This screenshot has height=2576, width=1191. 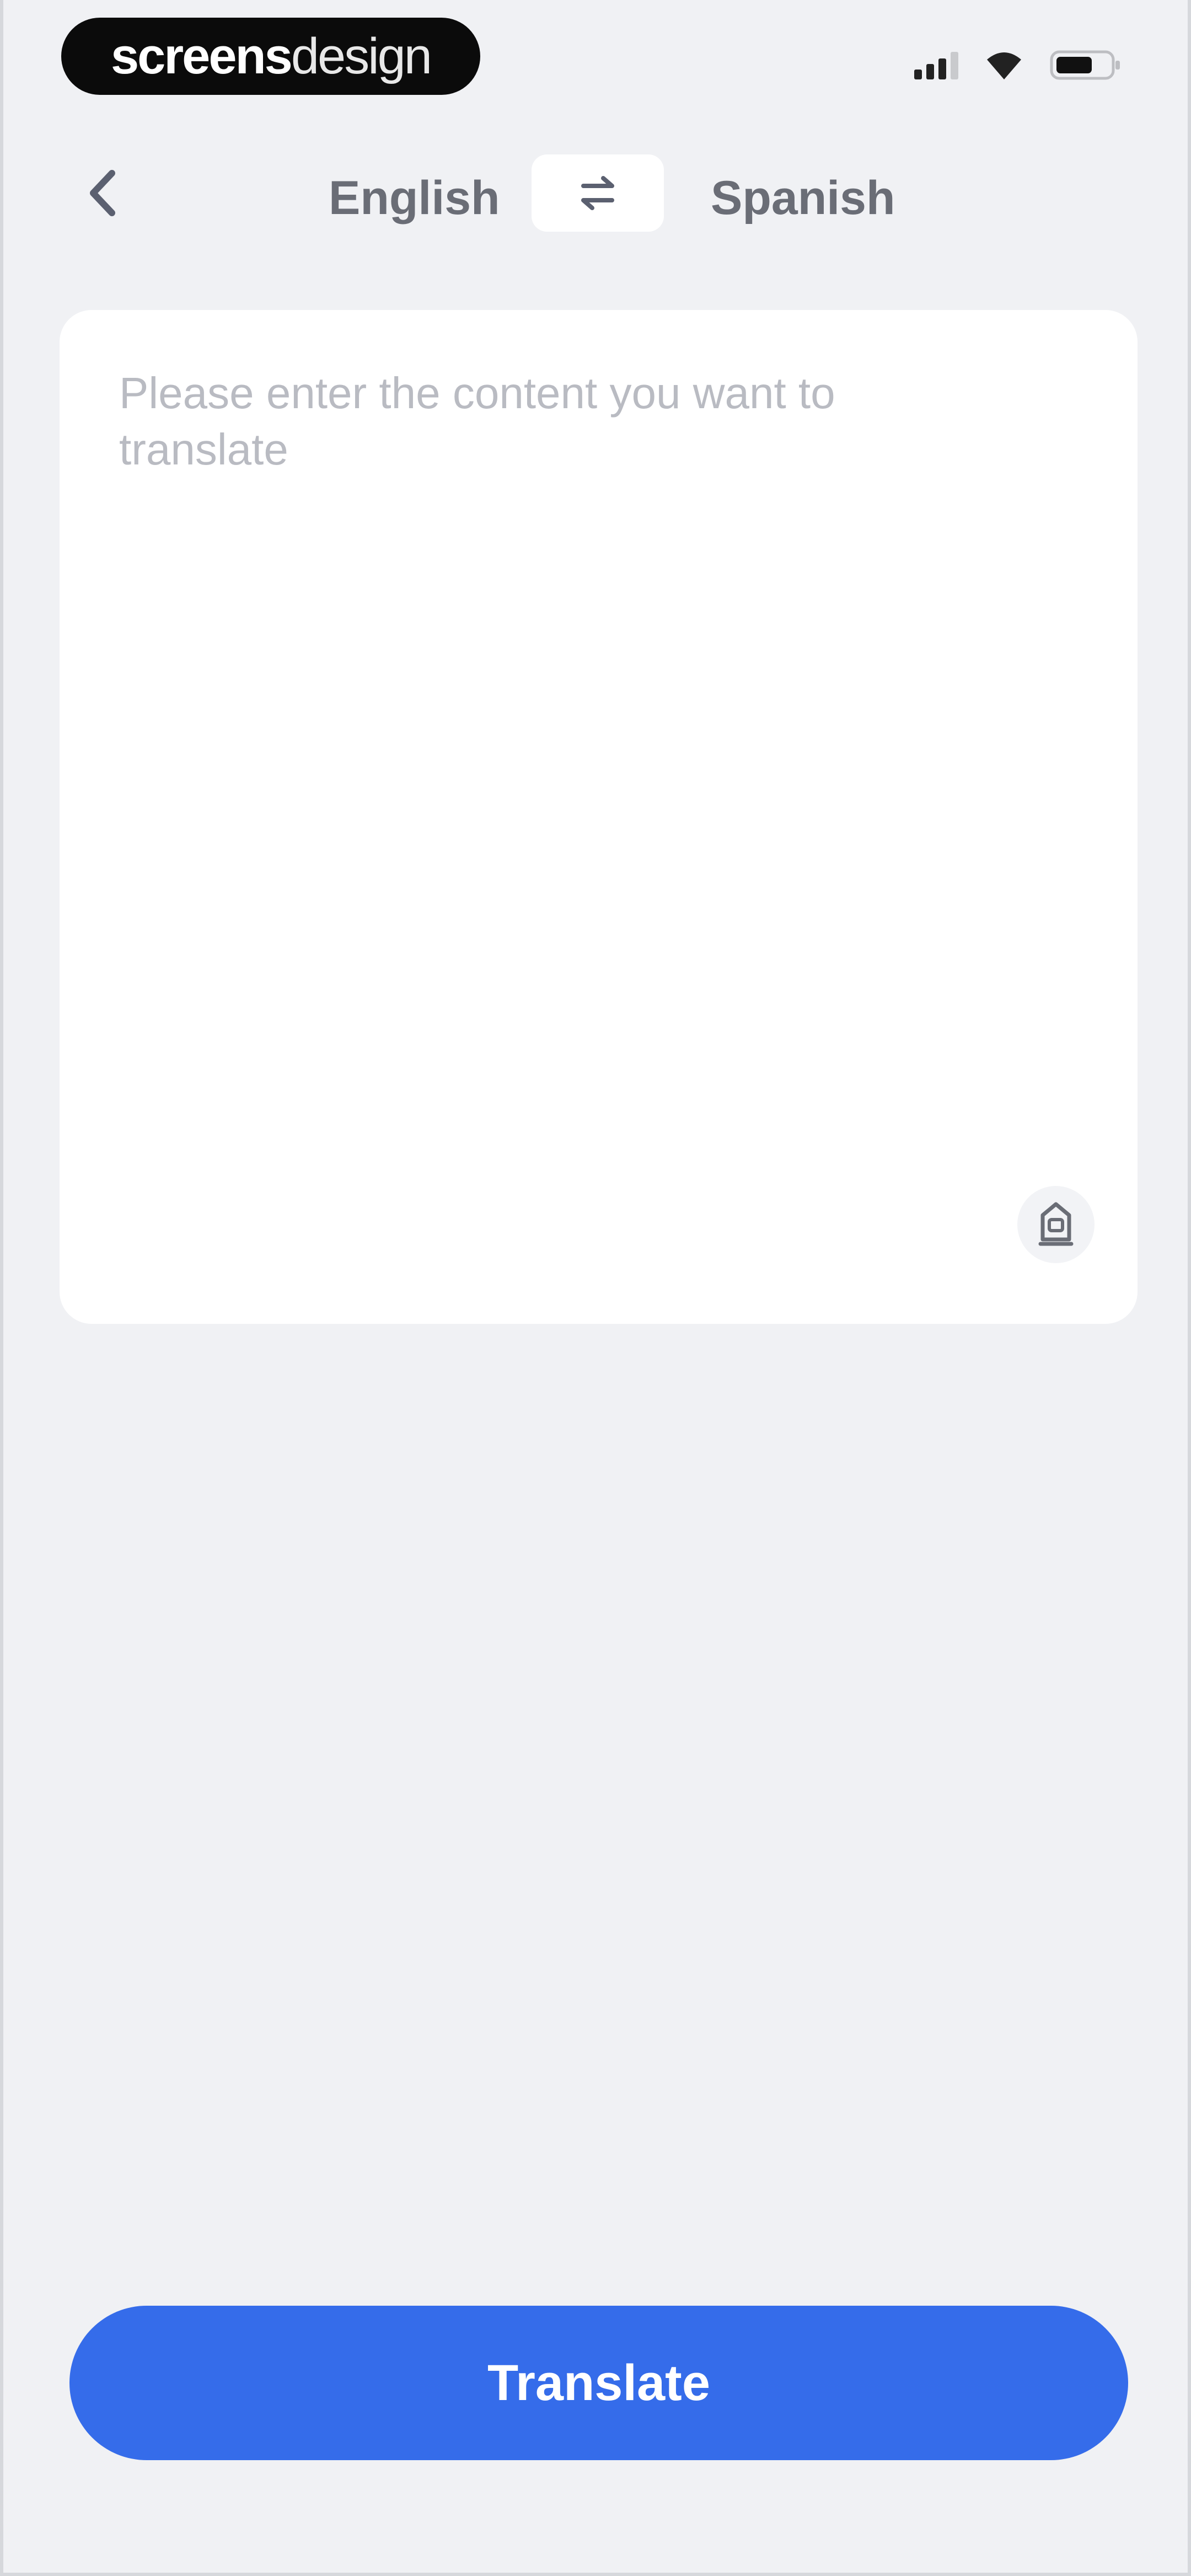 I want to click on status-icons, so click(x=1018, y=65).